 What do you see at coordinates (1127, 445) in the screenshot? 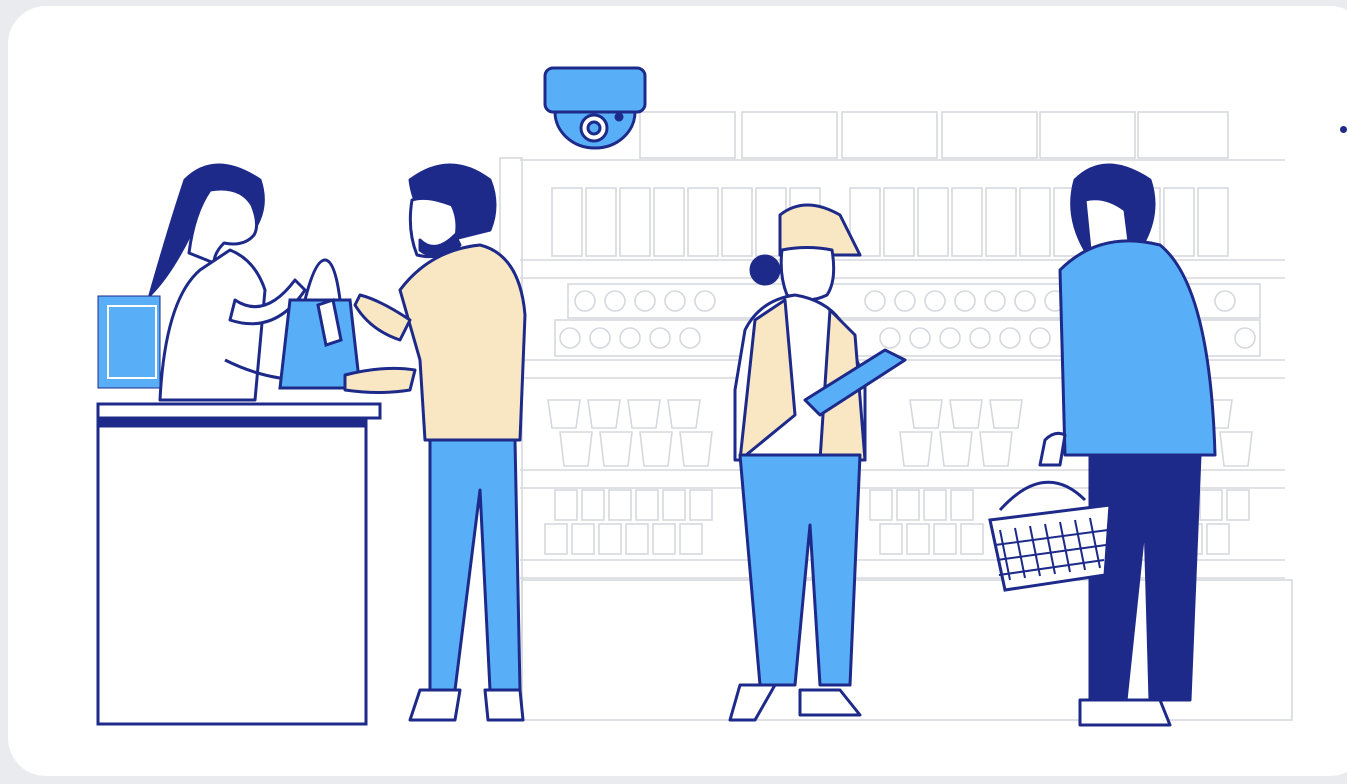
I see `shopper-figure` at bounding box center [1127, 445].